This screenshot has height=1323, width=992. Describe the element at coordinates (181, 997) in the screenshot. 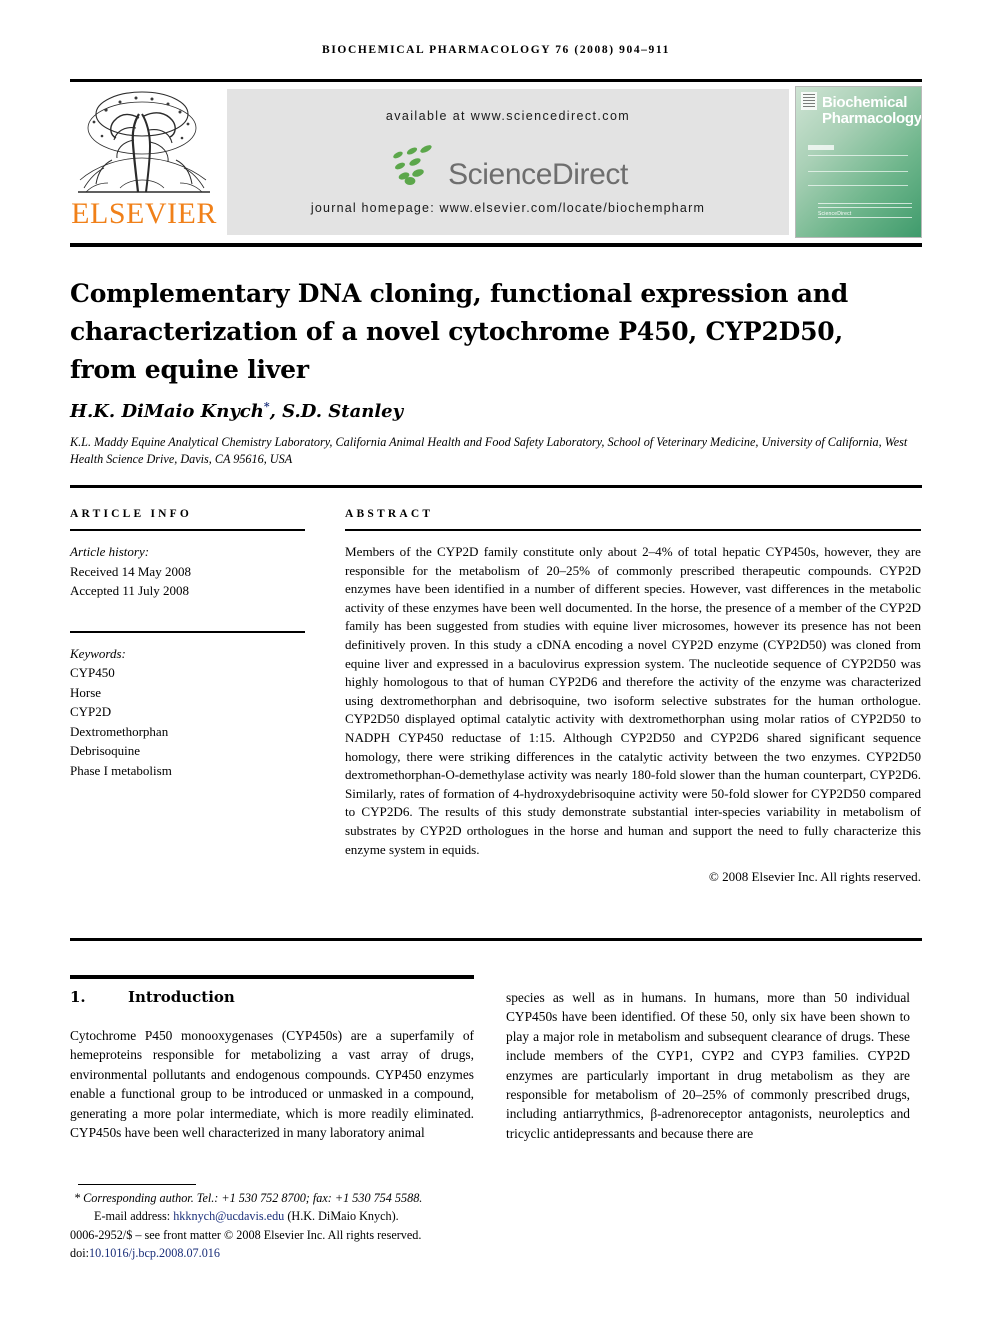

I see `section-title: Introduction` at that location.